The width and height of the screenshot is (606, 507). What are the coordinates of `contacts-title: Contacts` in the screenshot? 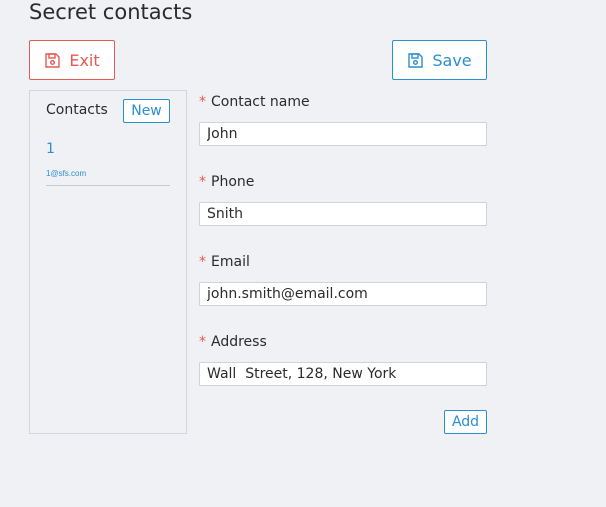 It's located at (77, 110).